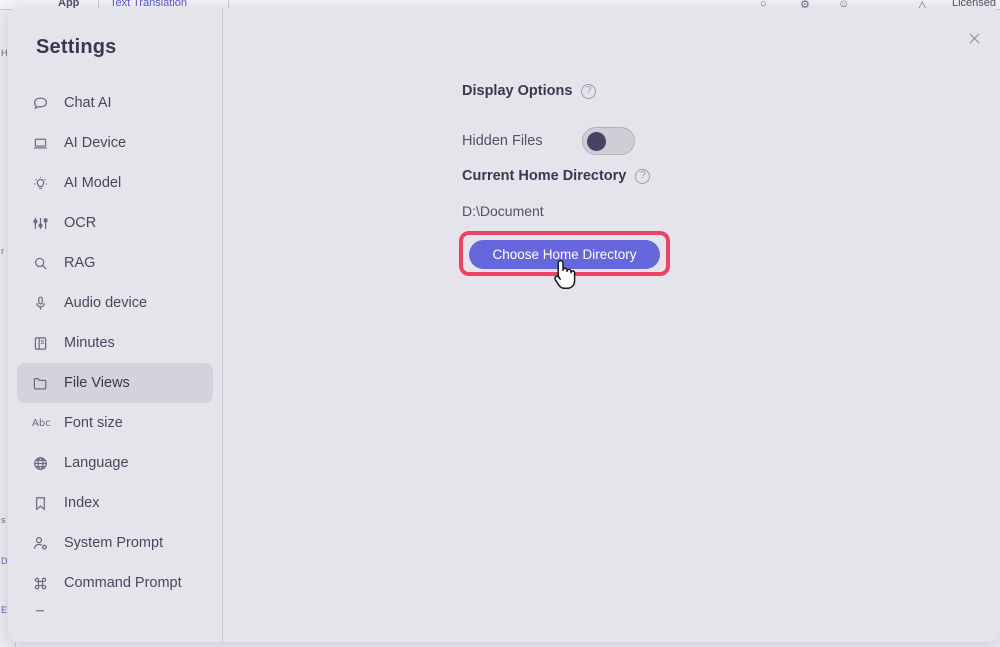  I want to click on sidebar-item-ai-model: AI Model, so click(115, 183).